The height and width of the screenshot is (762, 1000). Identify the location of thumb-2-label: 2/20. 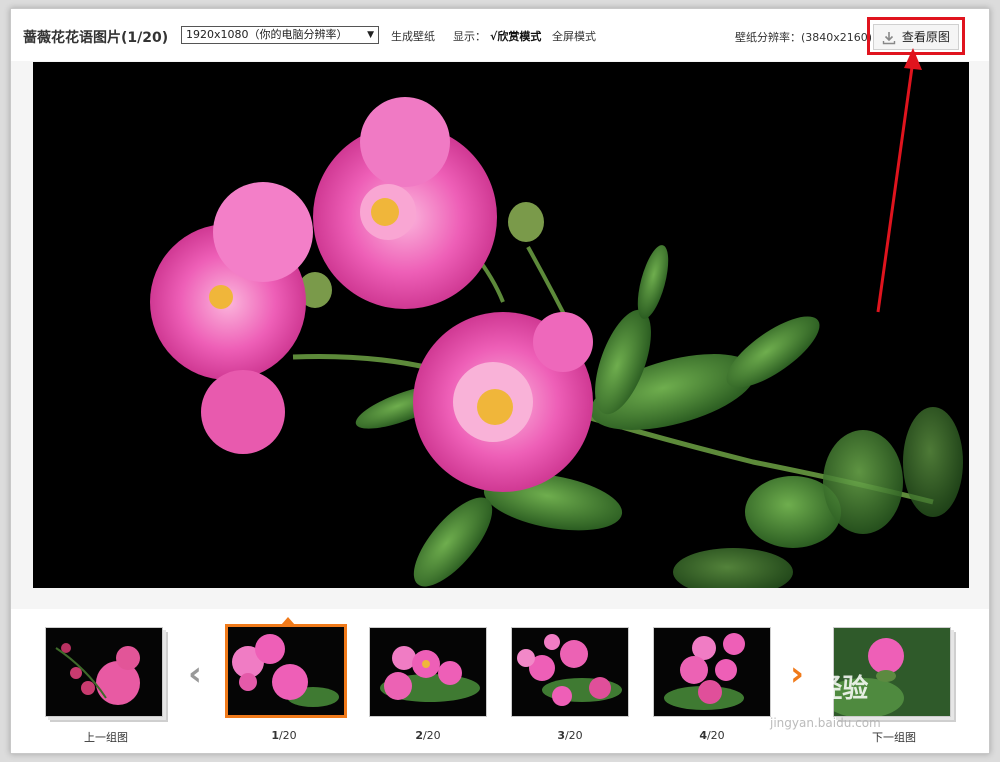
(428, 735).